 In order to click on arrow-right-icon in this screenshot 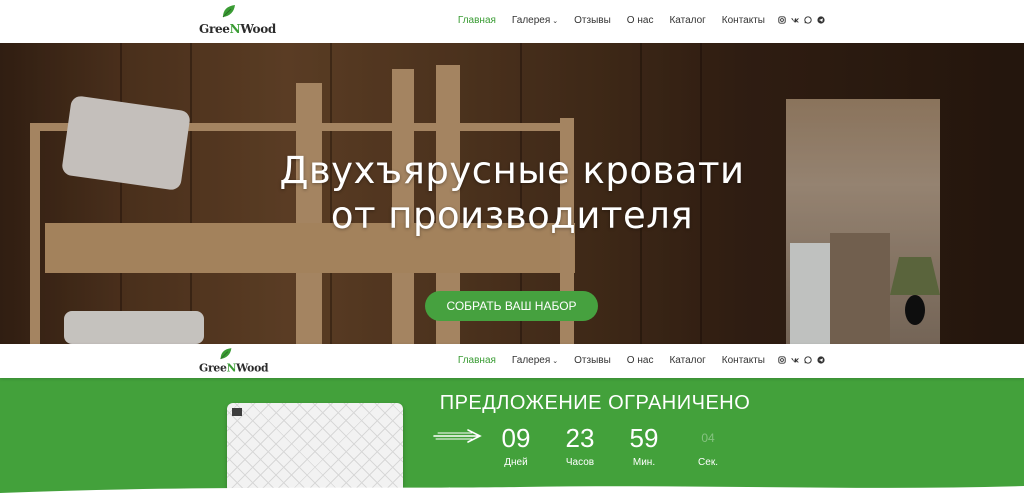, I will do `click(457, 436)`.